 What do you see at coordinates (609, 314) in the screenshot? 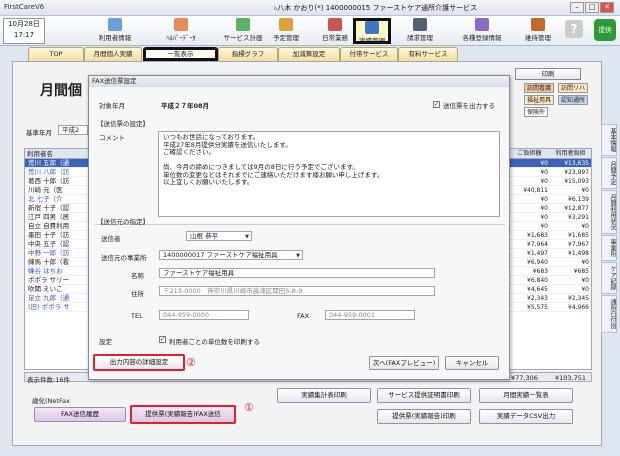
I see `side-tab: 通所日付別` at bounding box center [609, 314].